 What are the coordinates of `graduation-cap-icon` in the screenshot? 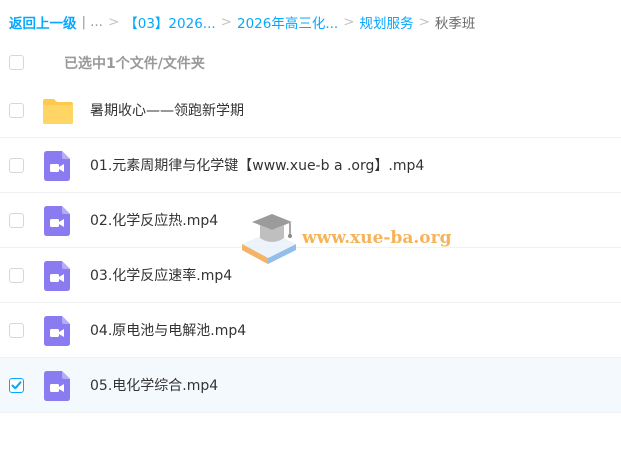 It's located at (269, 239).